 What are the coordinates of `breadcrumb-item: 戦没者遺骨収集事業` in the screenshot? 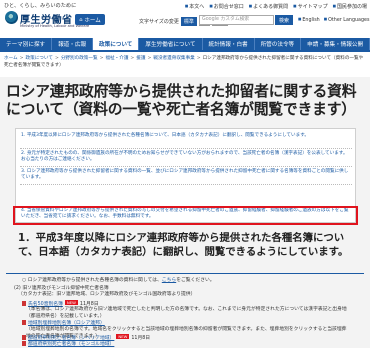 It's located at (173, 58).